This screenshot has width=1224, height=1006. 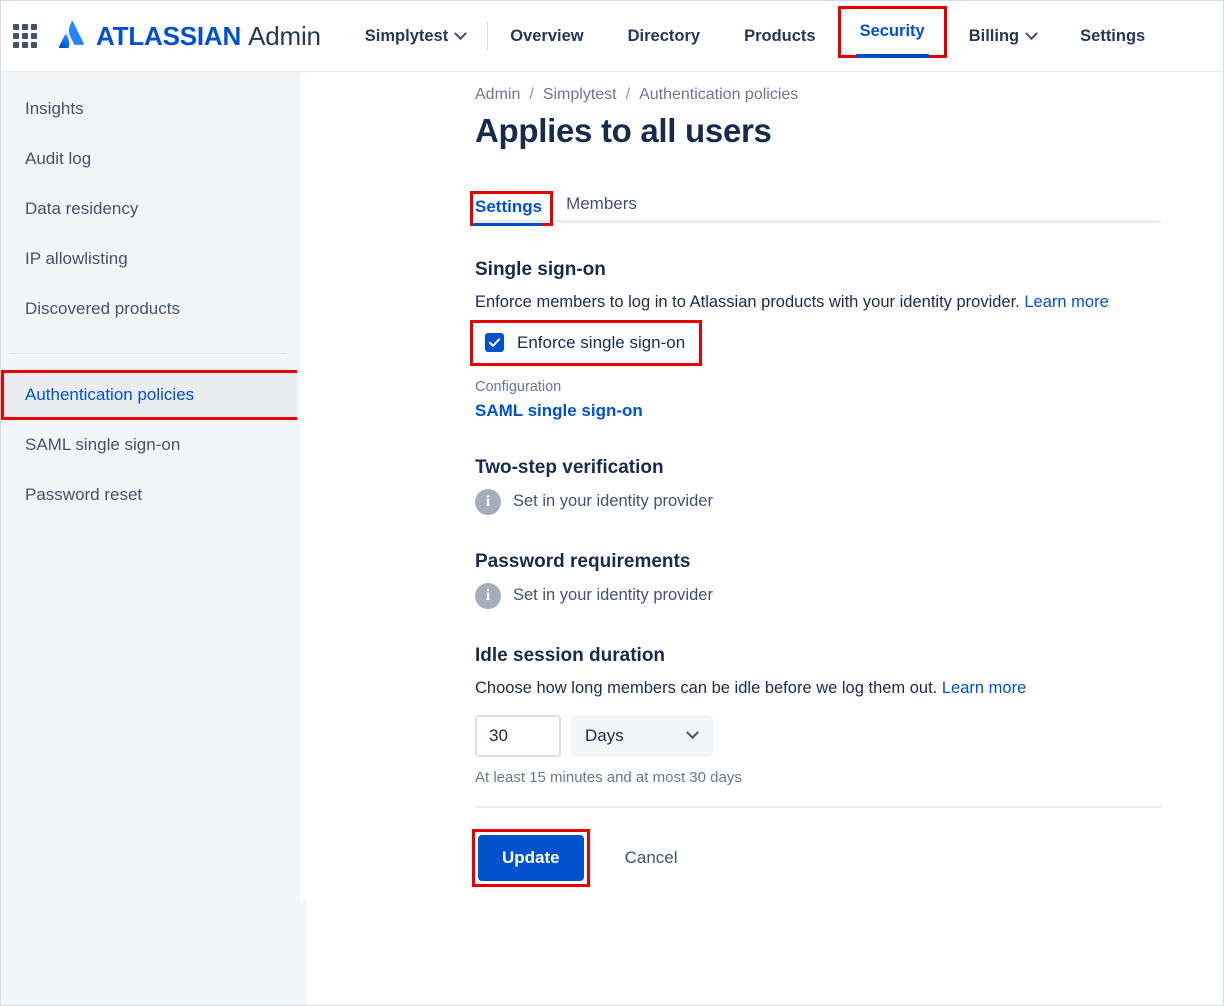 What do you see at coordinates (103, 444) in the screenshot?
I see `sidebar-item-label: SAML single sign-on` at bounding box center [103, 444].